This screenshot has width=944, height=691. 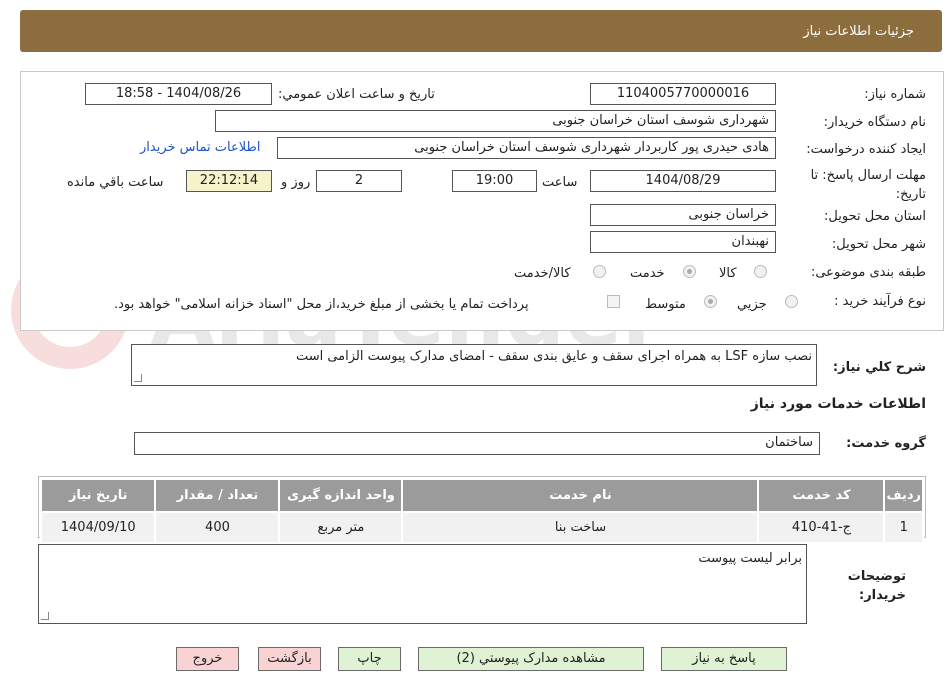 I want to click on category-option-goods-service: کالا/خدمت, so click(x=542, y=273).